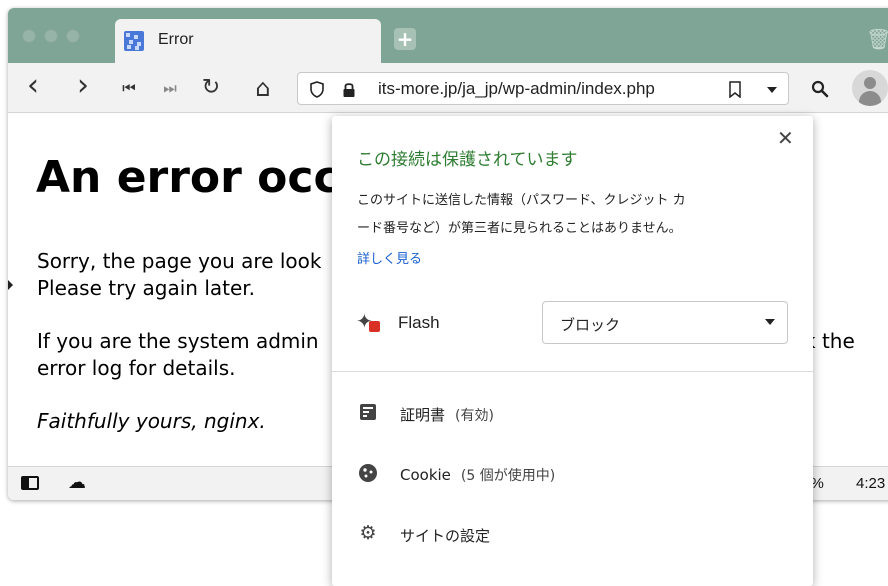  Describe the element at coordinates (176, 39) in the screenshot. I see `tab-title: Error` at that location.